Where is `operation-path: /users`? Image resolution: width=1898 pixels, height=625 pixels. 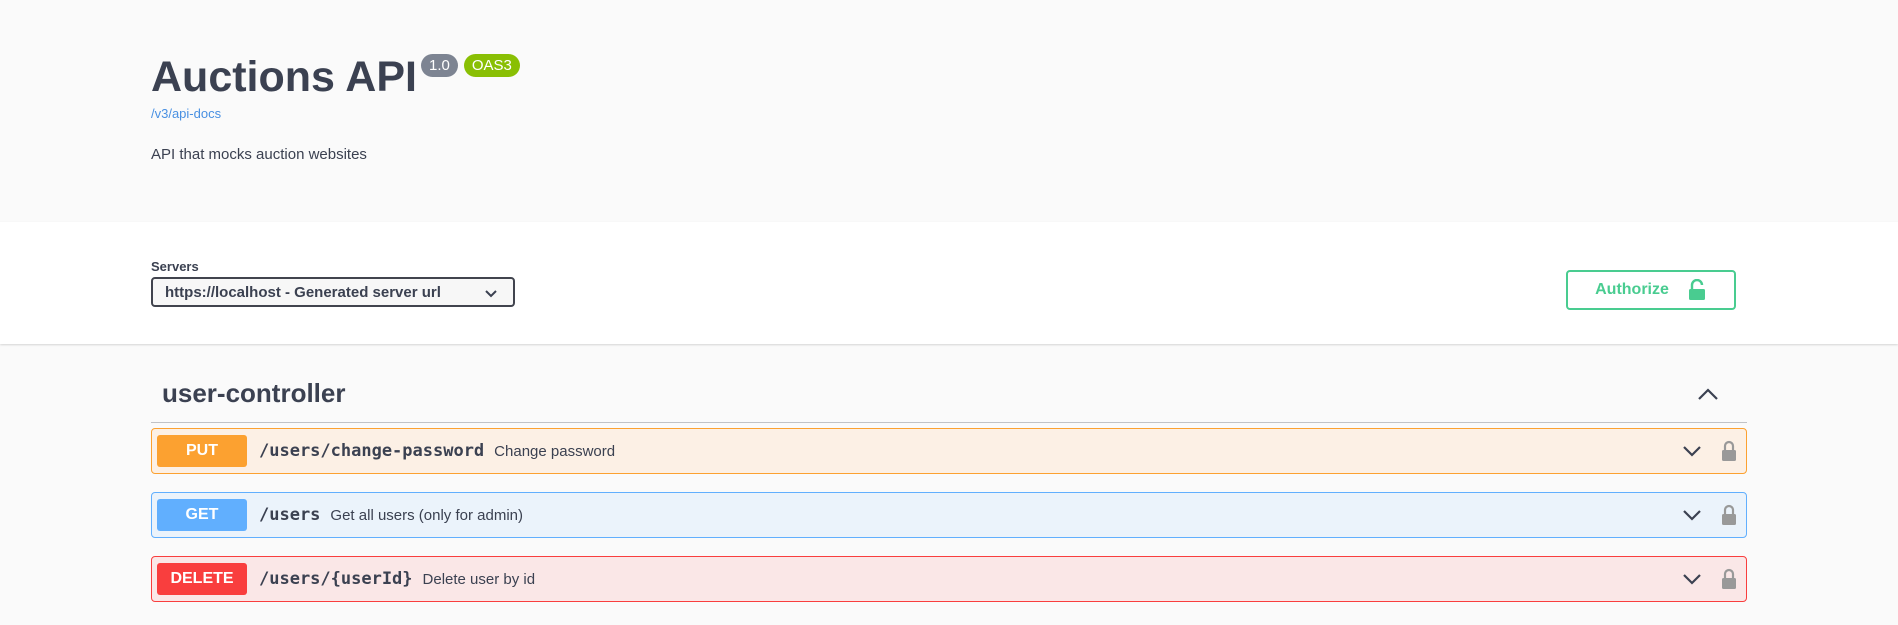 operation-path: /users is located at coordinates (290, 515).